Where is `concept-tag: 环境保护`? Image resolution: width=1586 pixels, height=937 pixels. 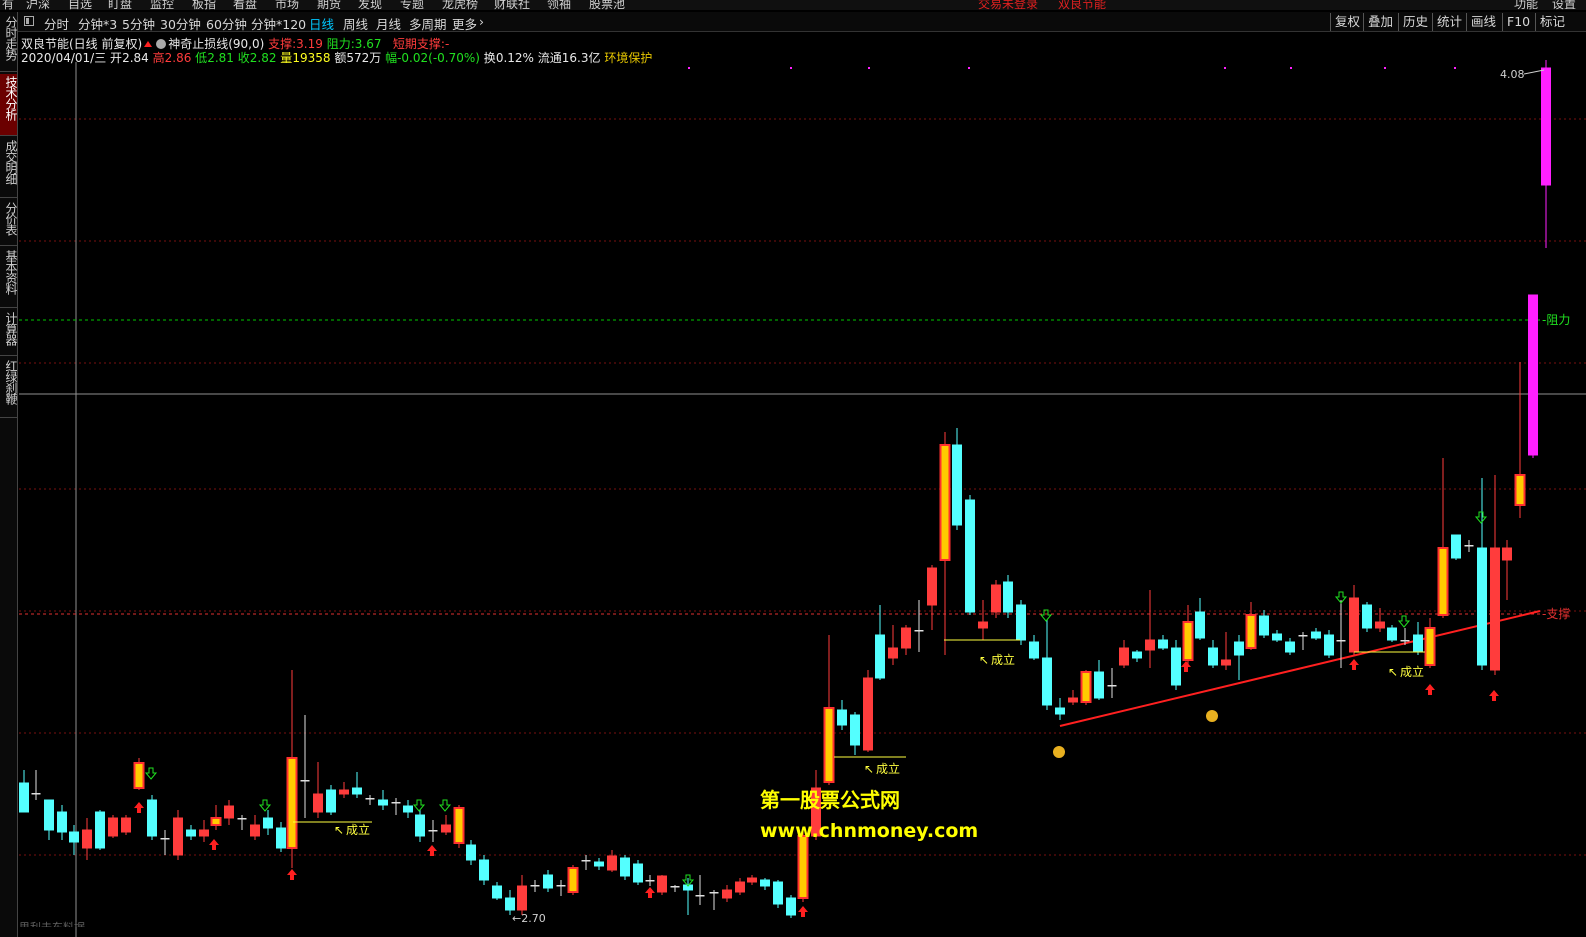 concept-tag: 环境保护 is located at coordinates (628, 58).